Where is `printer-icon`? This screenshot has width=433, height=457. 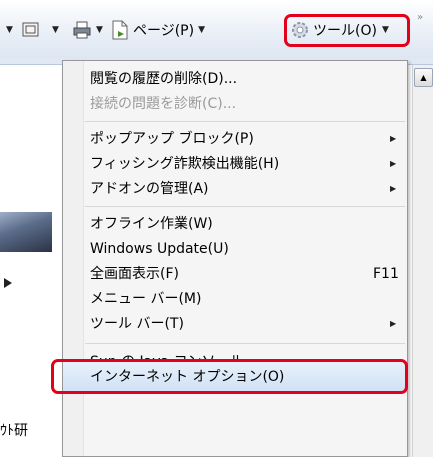
printer-icon is located at coordinates (82, 30).